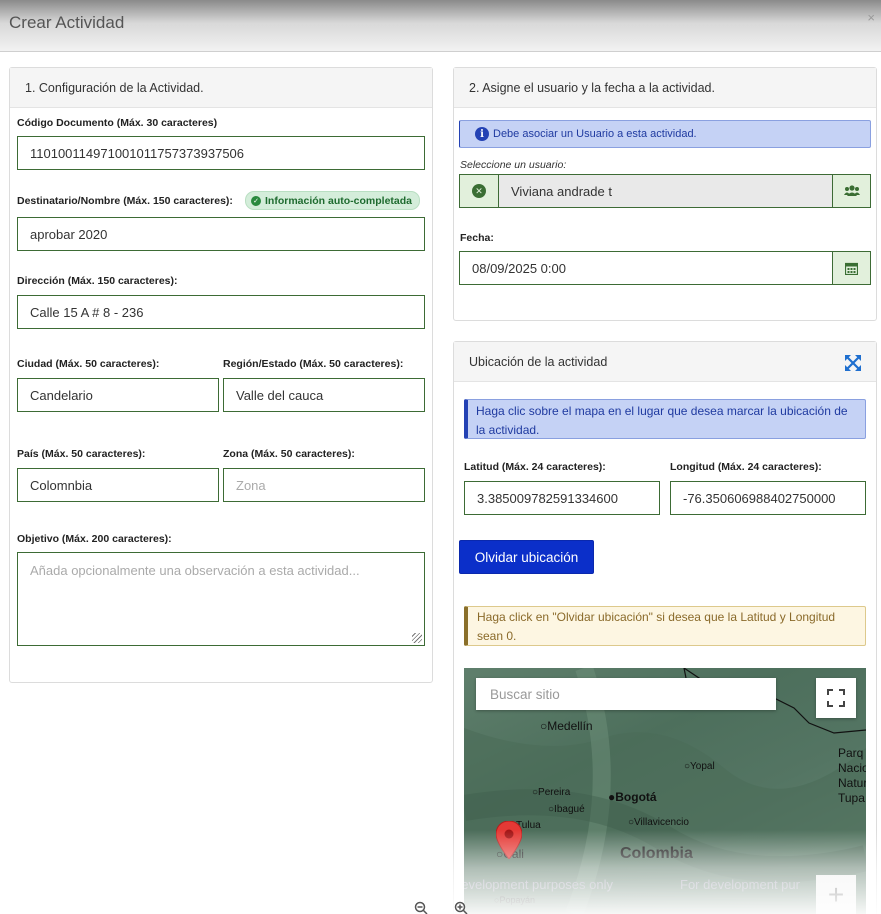  I want to click on location-heading: Ubicación de la actividad, so click(665, 362).